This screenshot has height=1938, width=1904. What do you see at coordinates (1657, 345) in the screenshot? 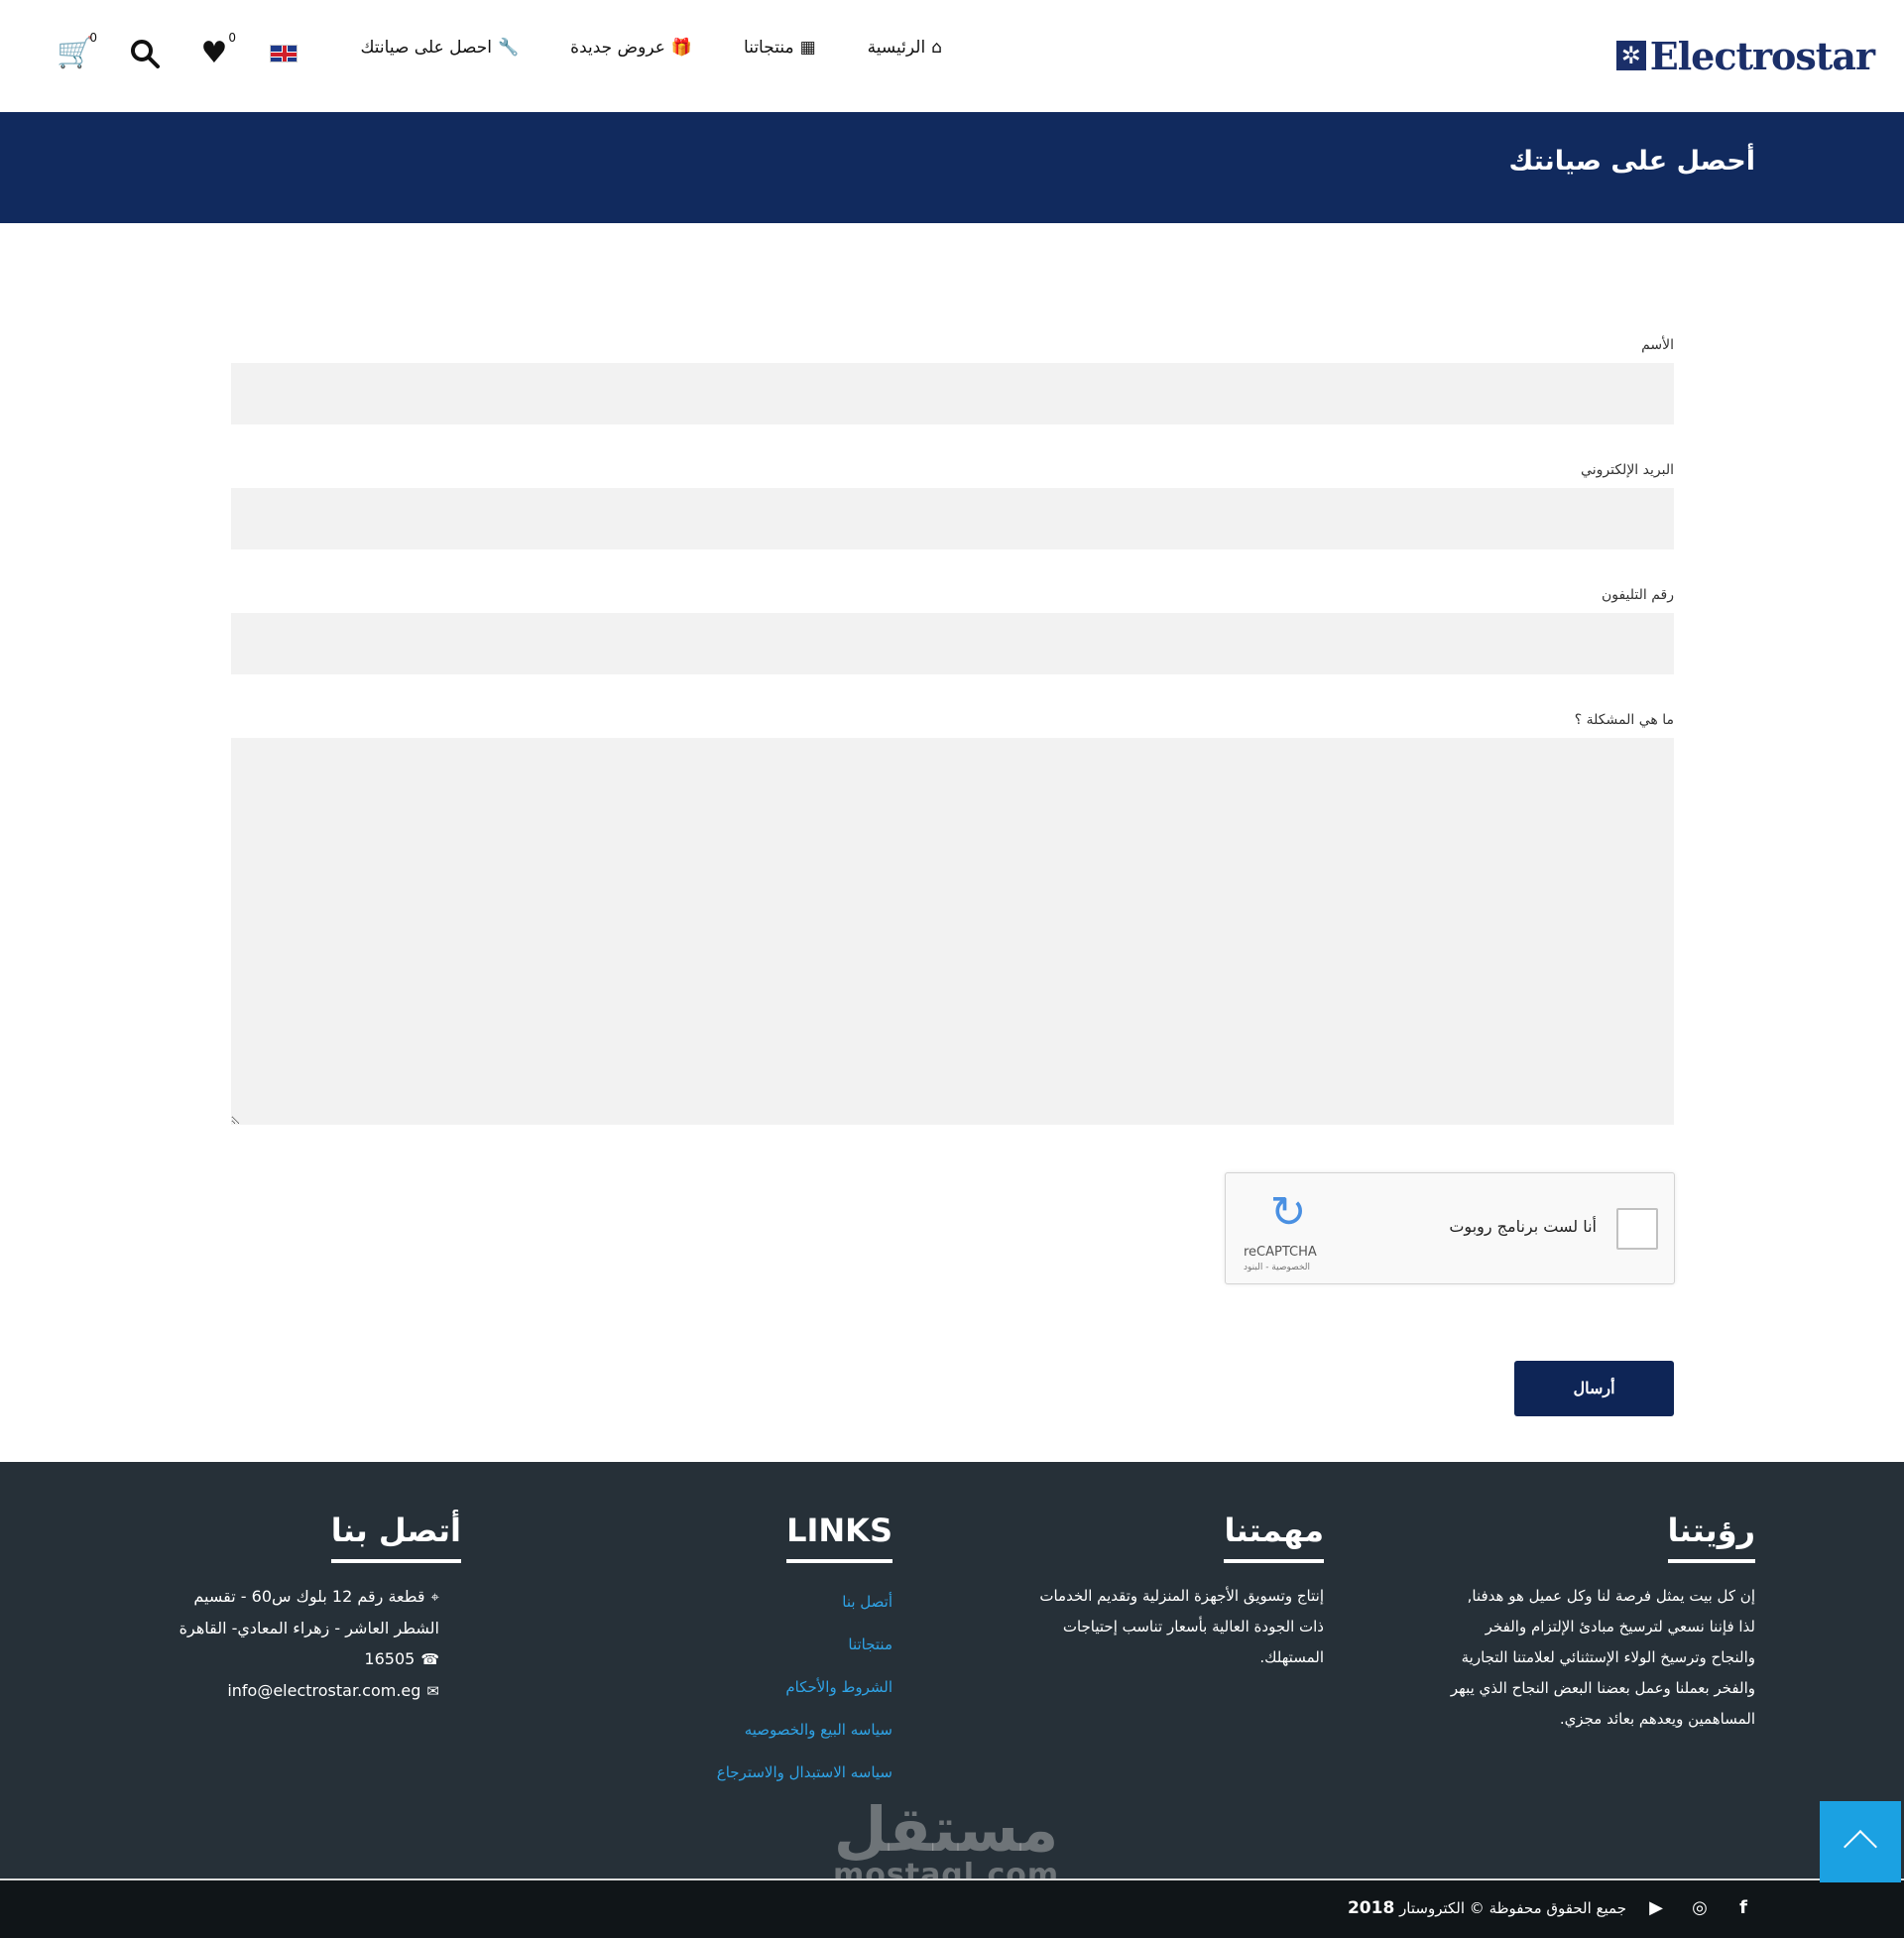
I see `name-label: الأسم` at bounding box center [1657, 345].